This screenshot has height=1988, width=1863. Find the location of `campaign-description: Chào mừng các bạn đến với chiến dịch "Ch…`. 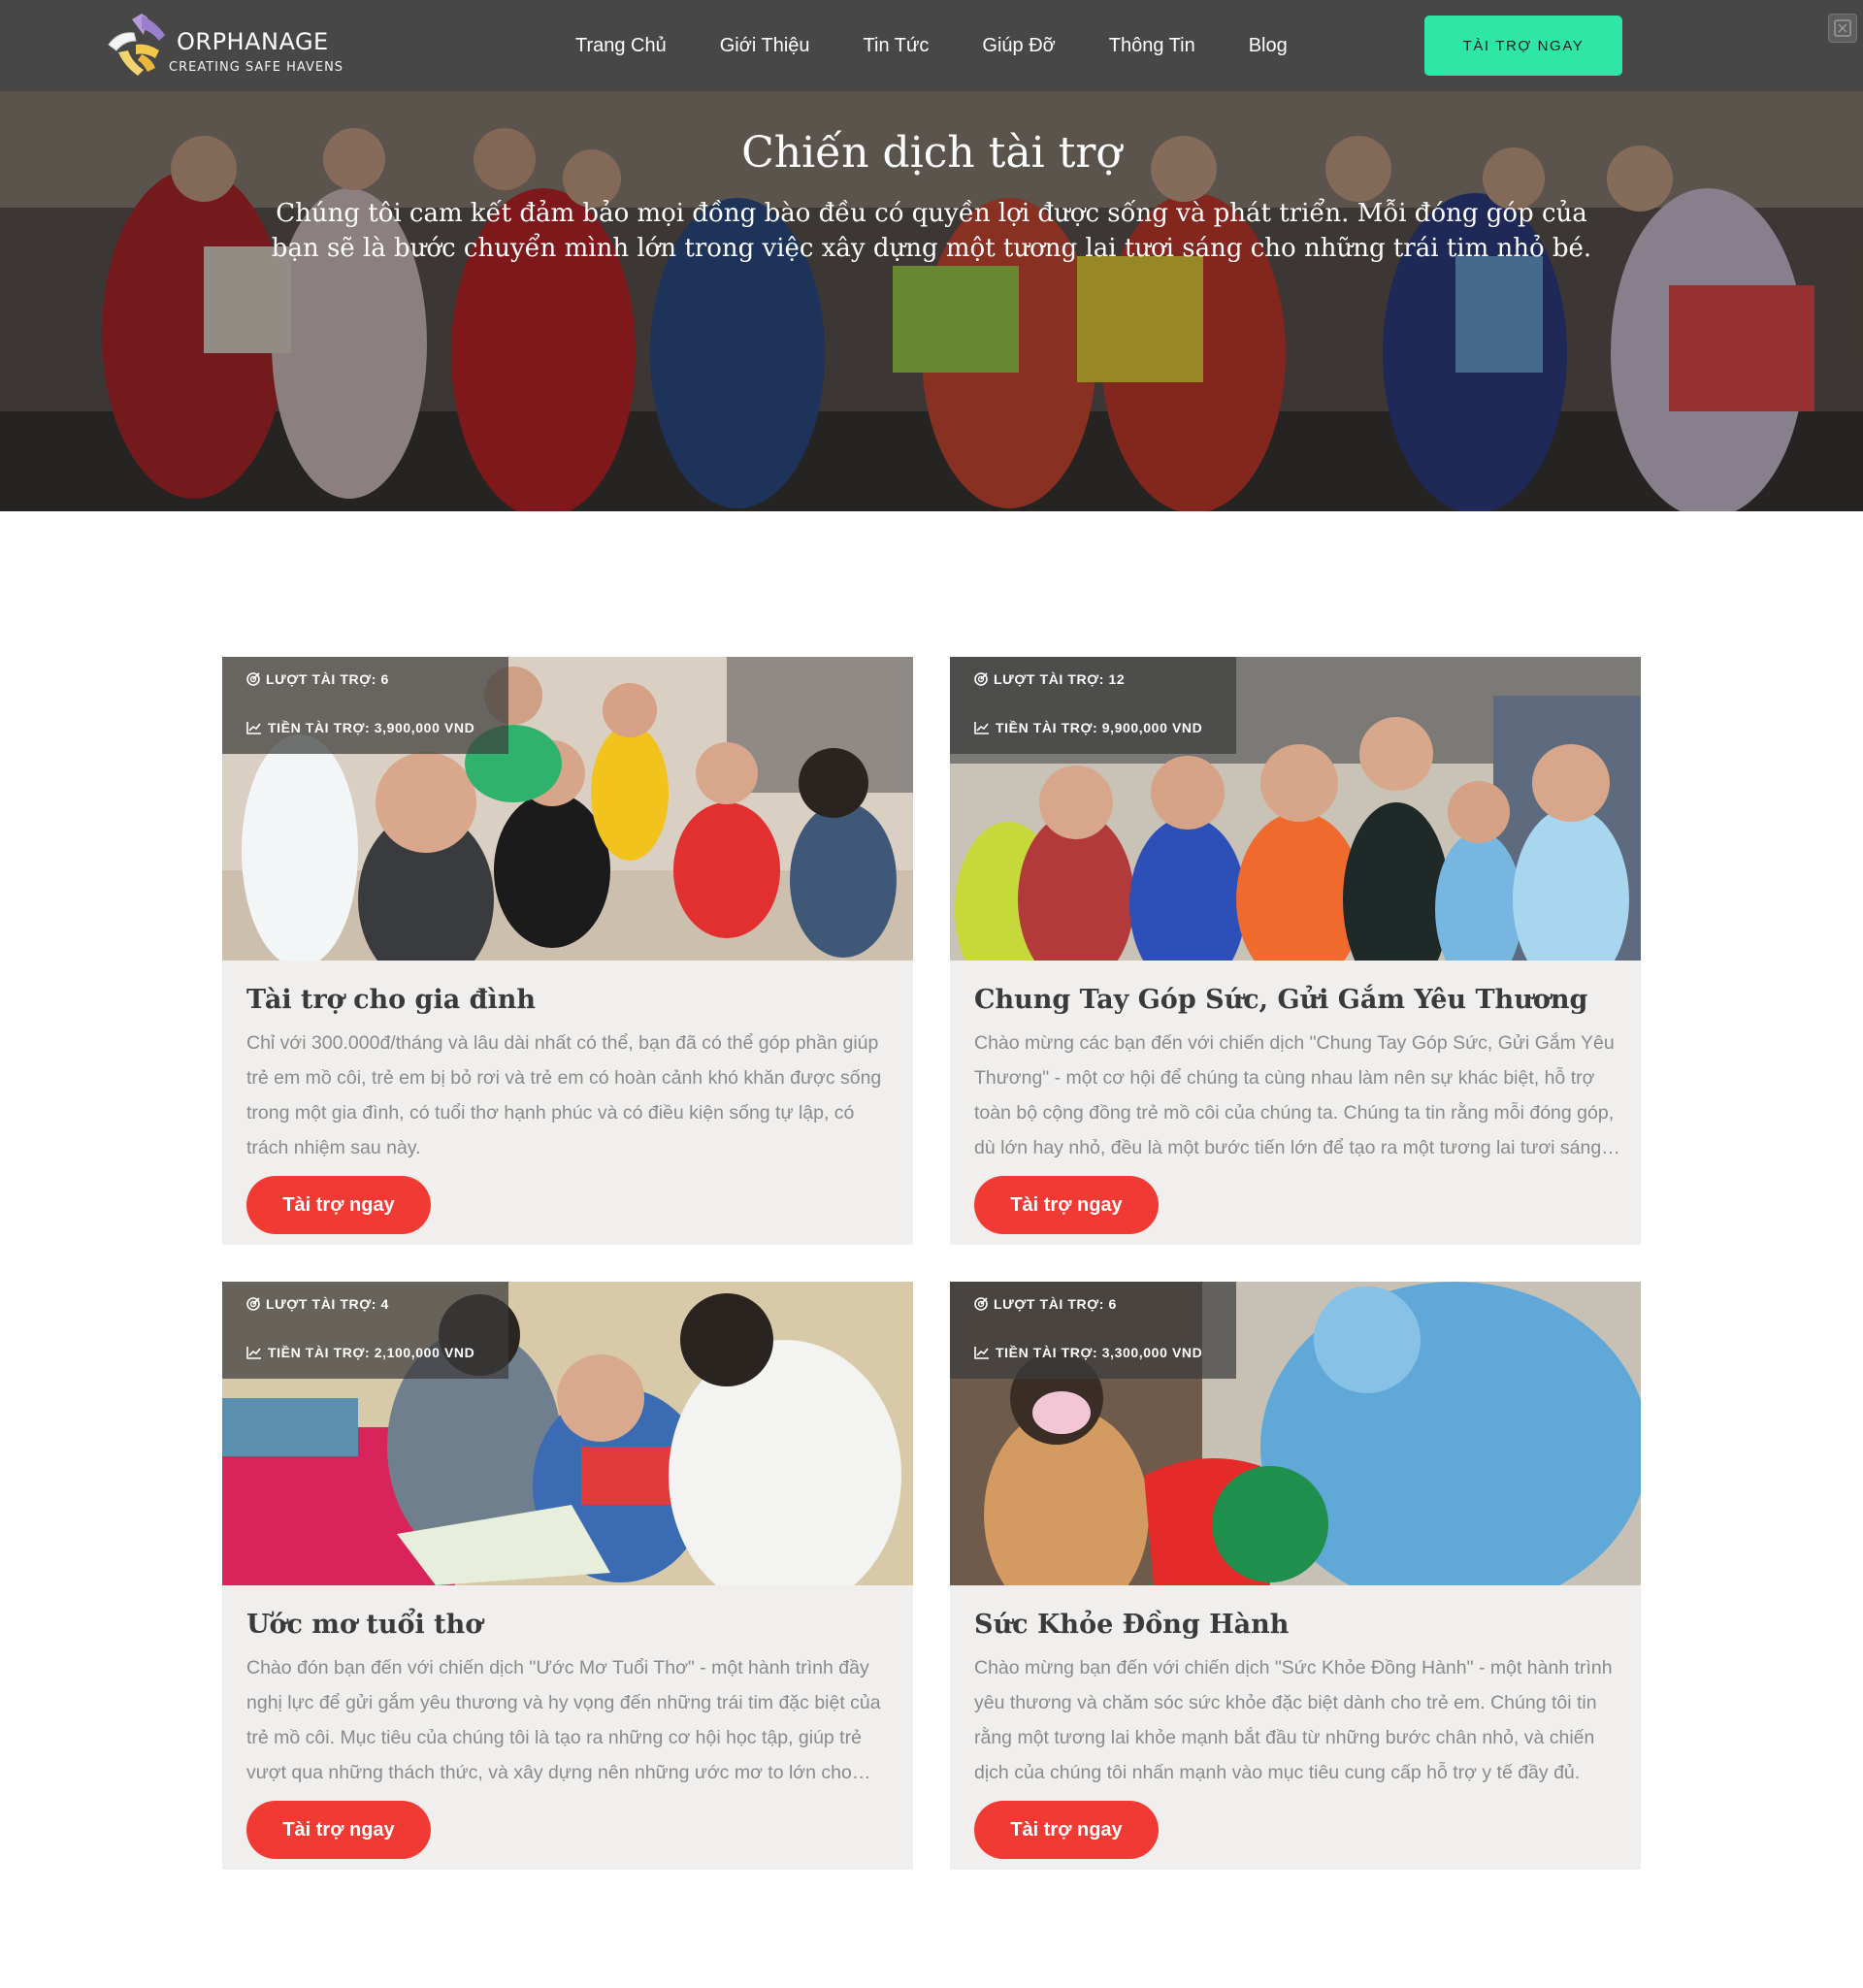

campaign-description: Chào mừng các bạn đến với chiến dịch "Ch… is located at coordinates (1294, 1095).